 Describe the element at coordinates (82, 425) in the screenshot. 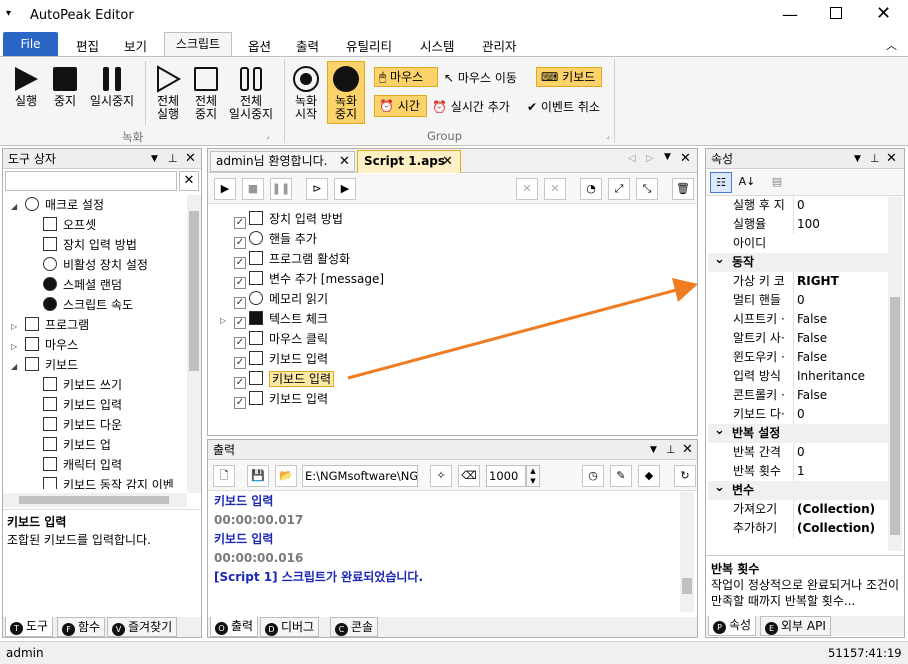

I see `toolbox-item: 키보드 다운` at that location.